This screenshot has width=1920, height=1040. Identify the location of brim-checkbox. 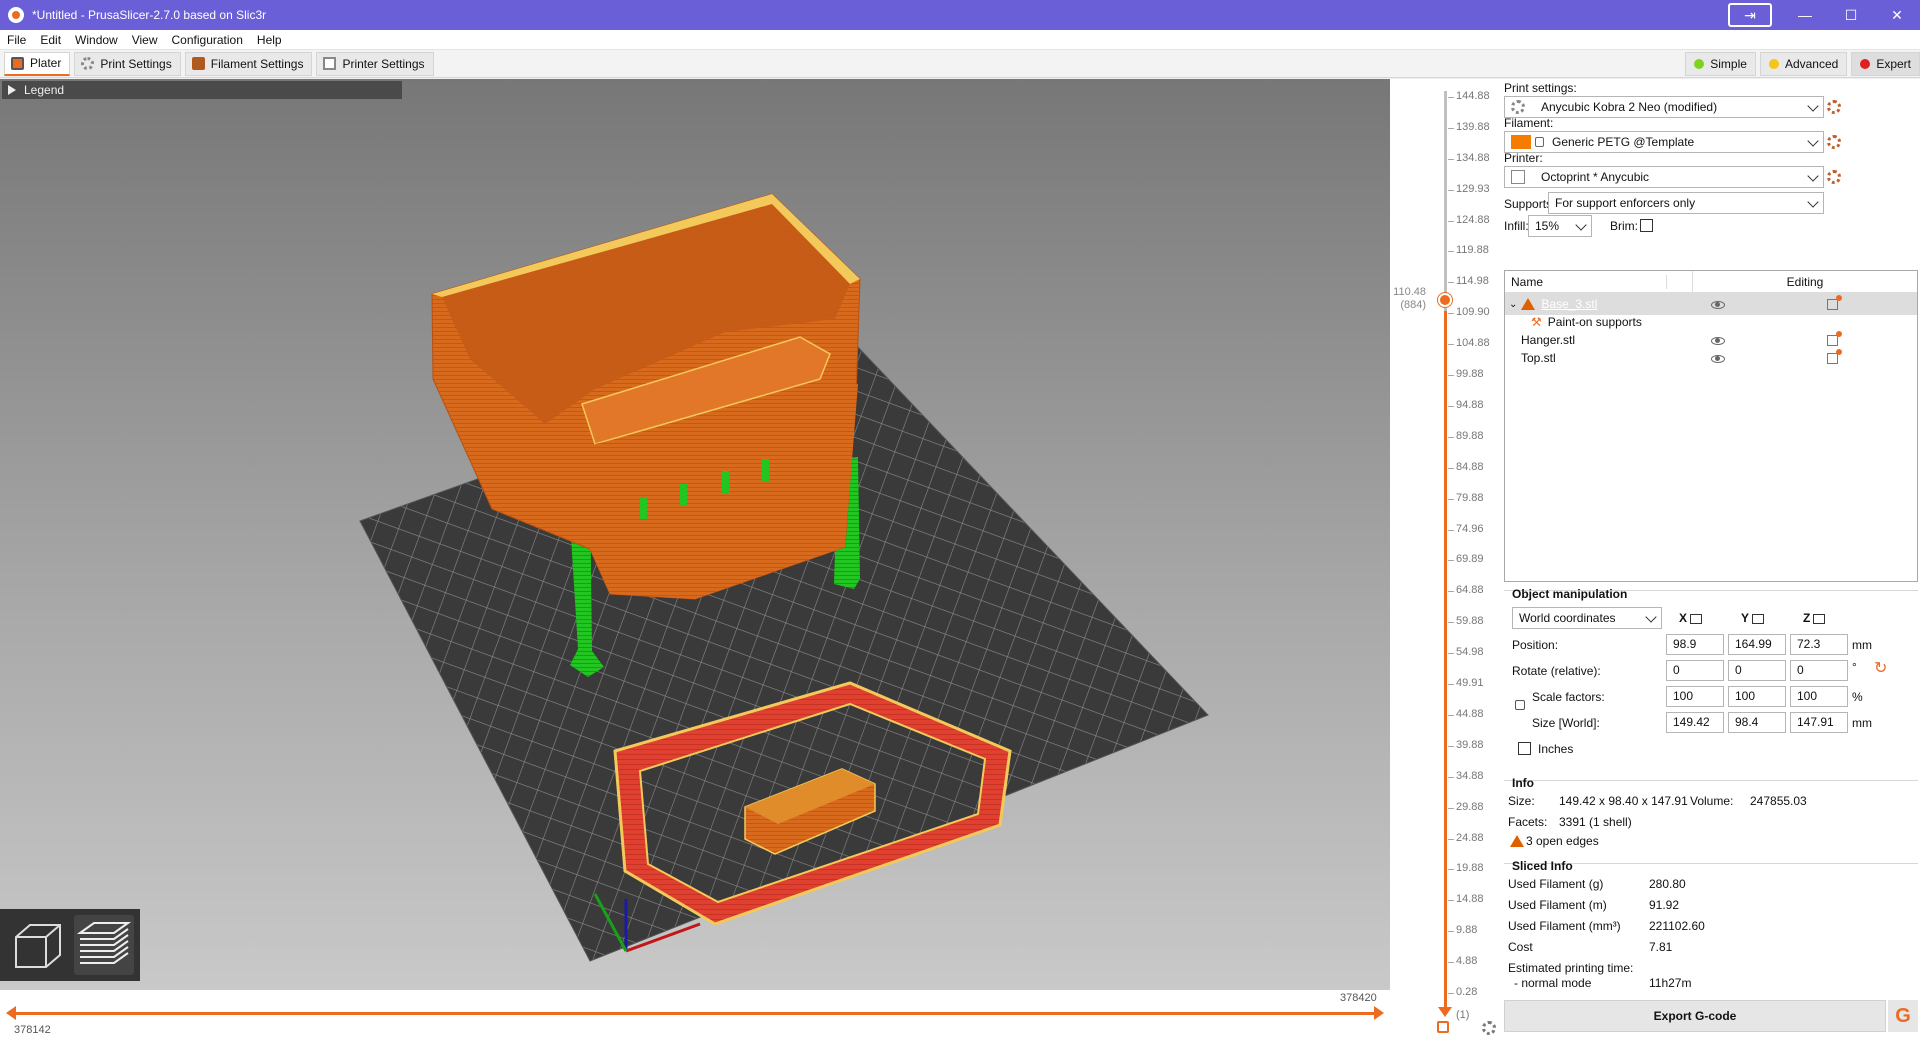
(1646, 225).